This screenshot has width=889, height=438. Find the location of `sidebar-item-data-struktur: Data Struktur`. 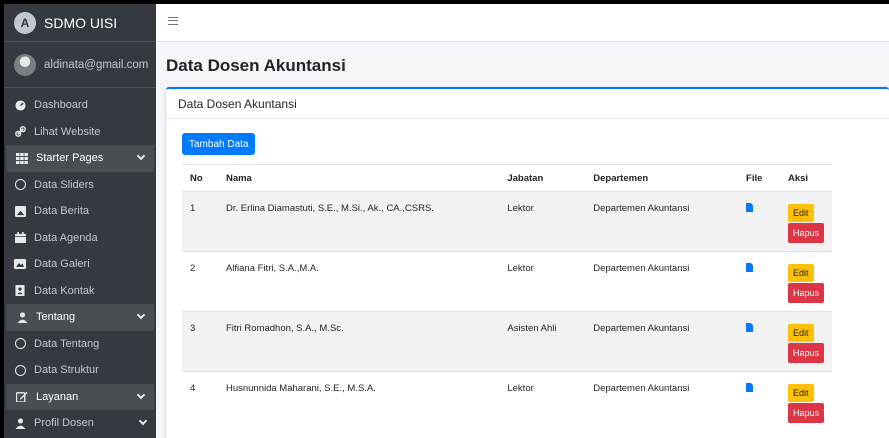

sidebar-item-data-struktur: Data Struktur is located at coordinates (80, 370).